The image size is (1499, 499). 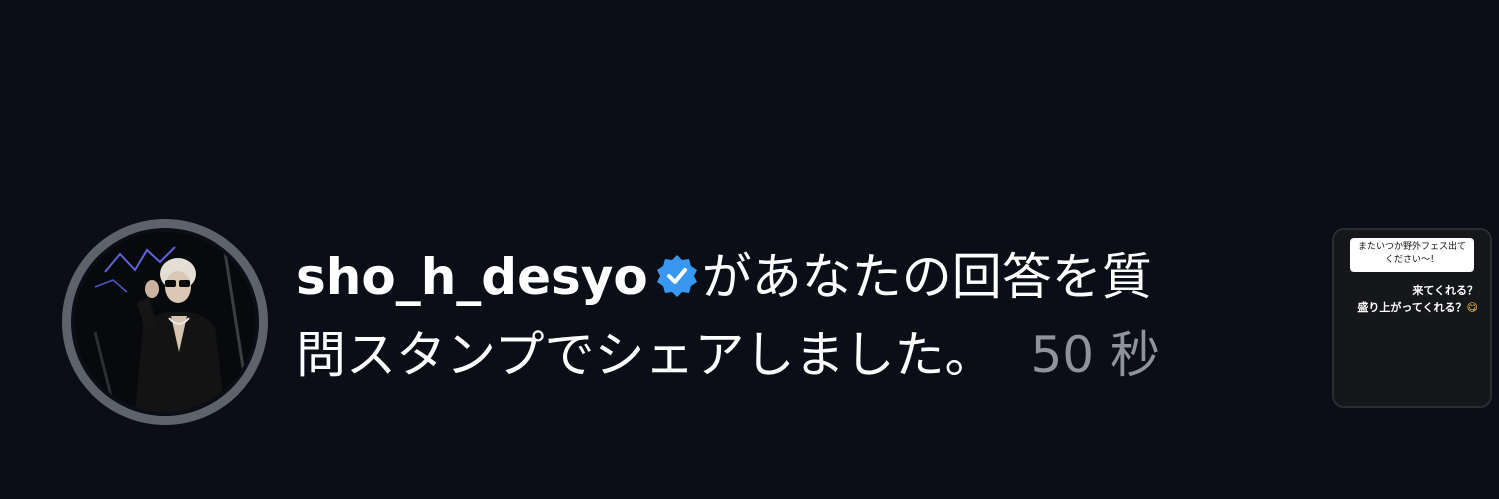 What do you see at coordinates (645, 355) in the screenshot?
I see `message-text-2: 問スタンプでシェアしました。` at bounding box center [645, 355].